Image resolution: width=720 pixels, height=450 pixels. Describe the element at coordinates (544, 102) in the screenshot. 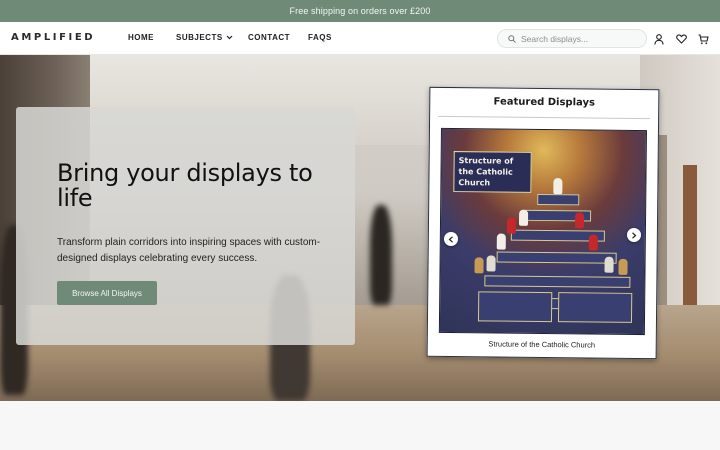

I see `featured-heading: Featured Displays` at that location.